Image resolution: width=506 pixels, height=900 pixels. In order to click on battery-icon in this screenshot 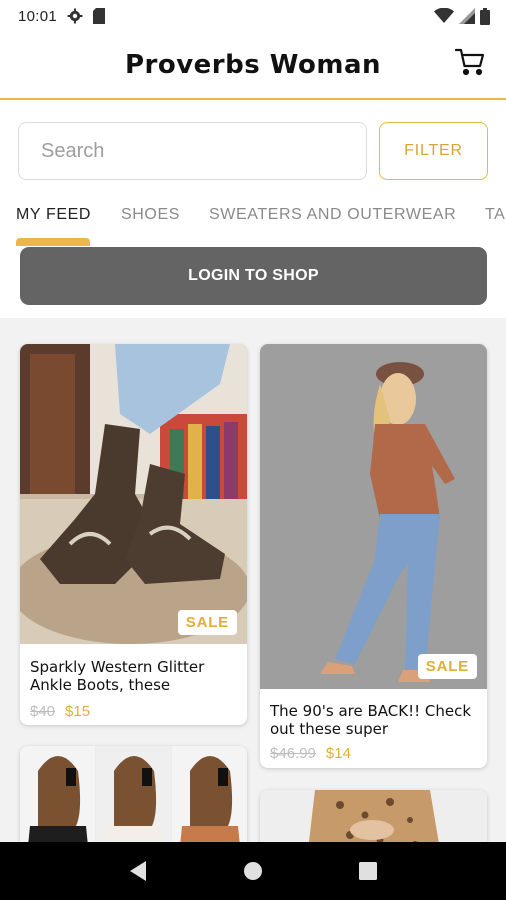, I will do `click(485, 16)`.